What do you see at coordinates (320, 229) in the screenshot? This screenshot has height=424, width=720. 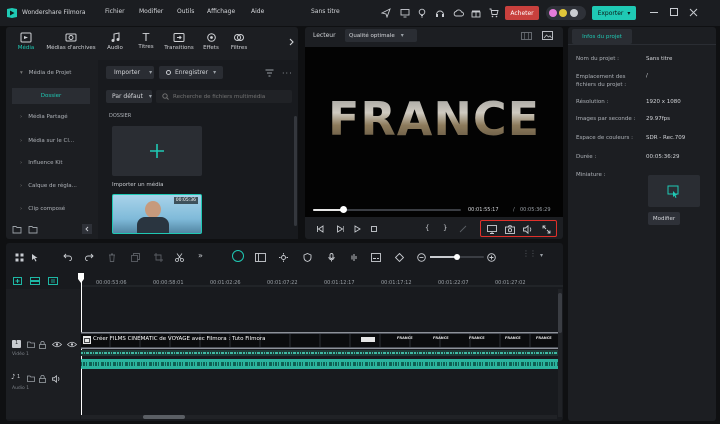 I see `previous-frame-icon` at bounding box center [320, 229].